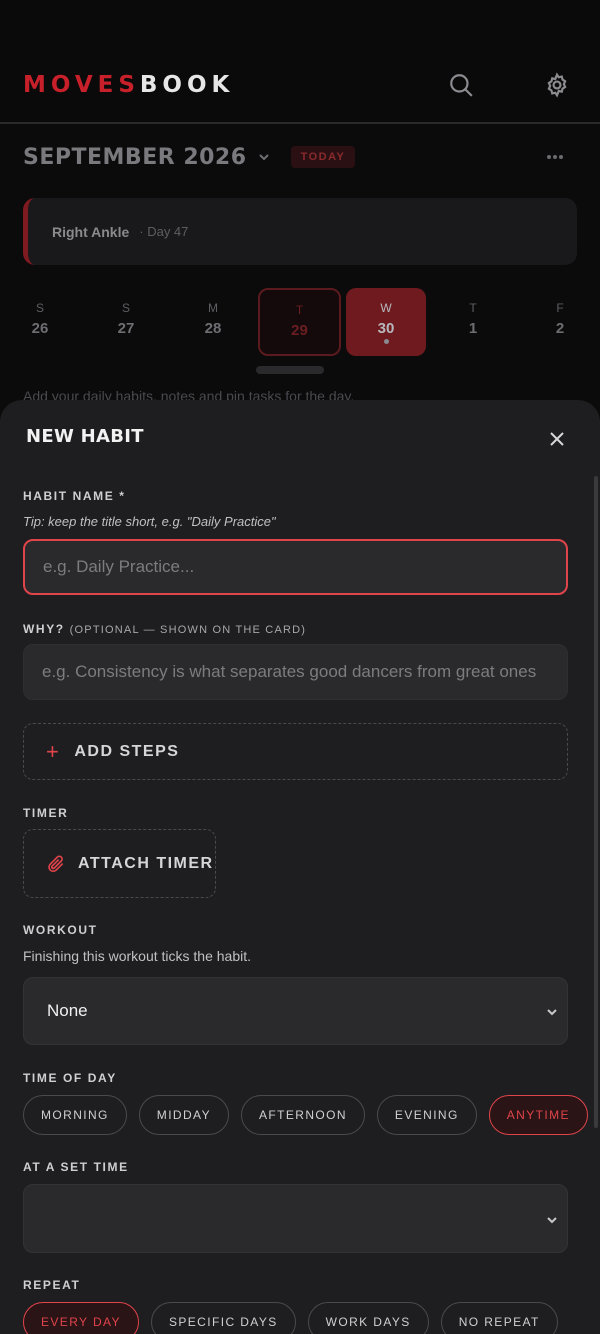  Describe the element at coordinates (426, 1115) in the screenshot. I see `chip-evening: EVENING` at that location.